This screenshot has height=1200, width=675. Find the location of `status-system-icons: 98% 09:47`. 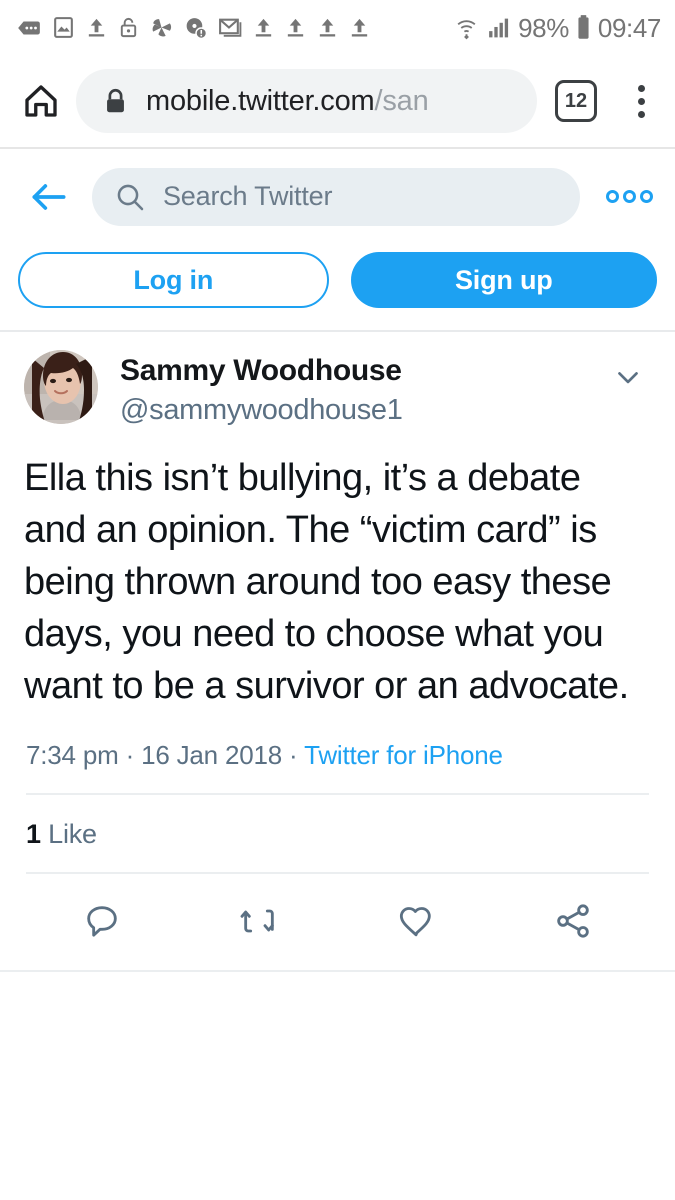

status-system-icons: 98% 09:47 is located at coordinates (557, 27).